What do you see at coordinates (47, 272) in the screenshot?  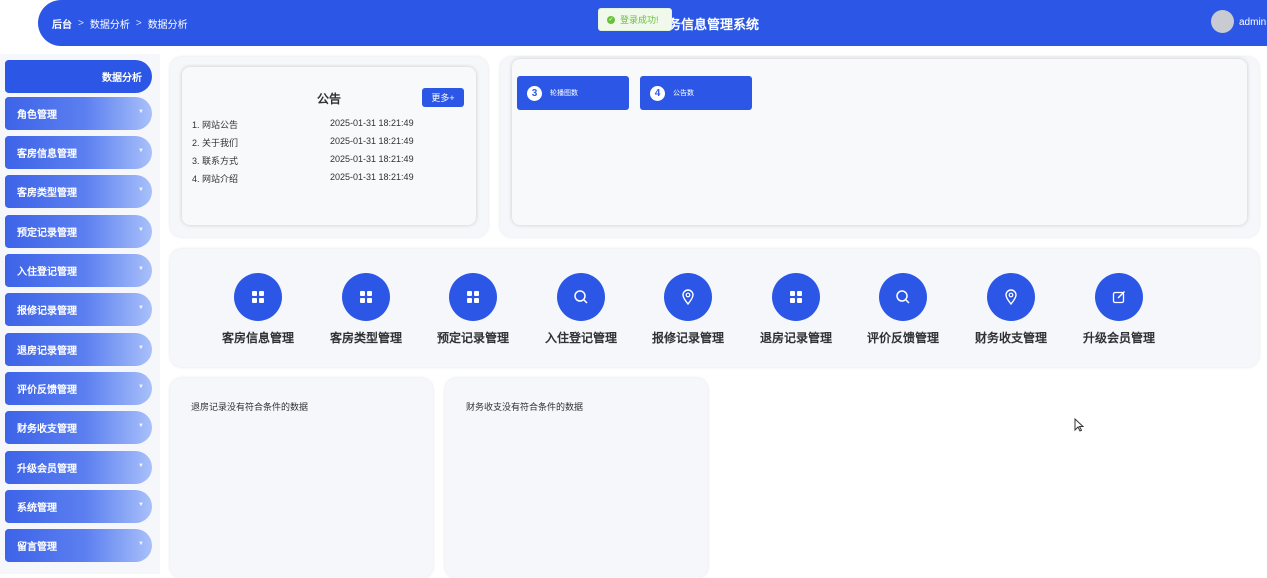 I see `sidebar-item-label: 入住登记管理` at bounding box center [47, 272].